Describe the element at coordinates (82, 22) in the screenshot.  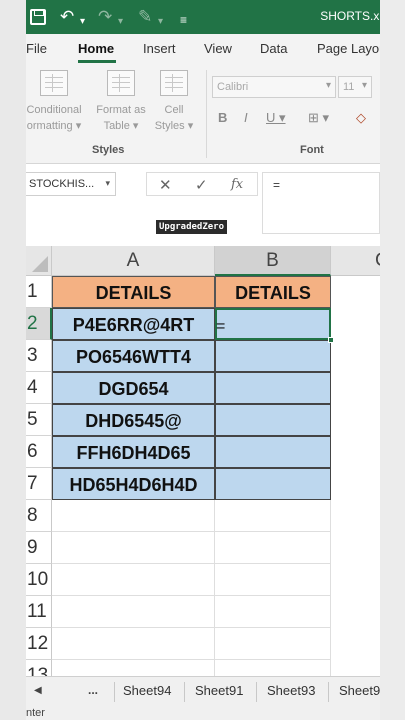
I see `undo-dropdown-icon: ▾` at that location.